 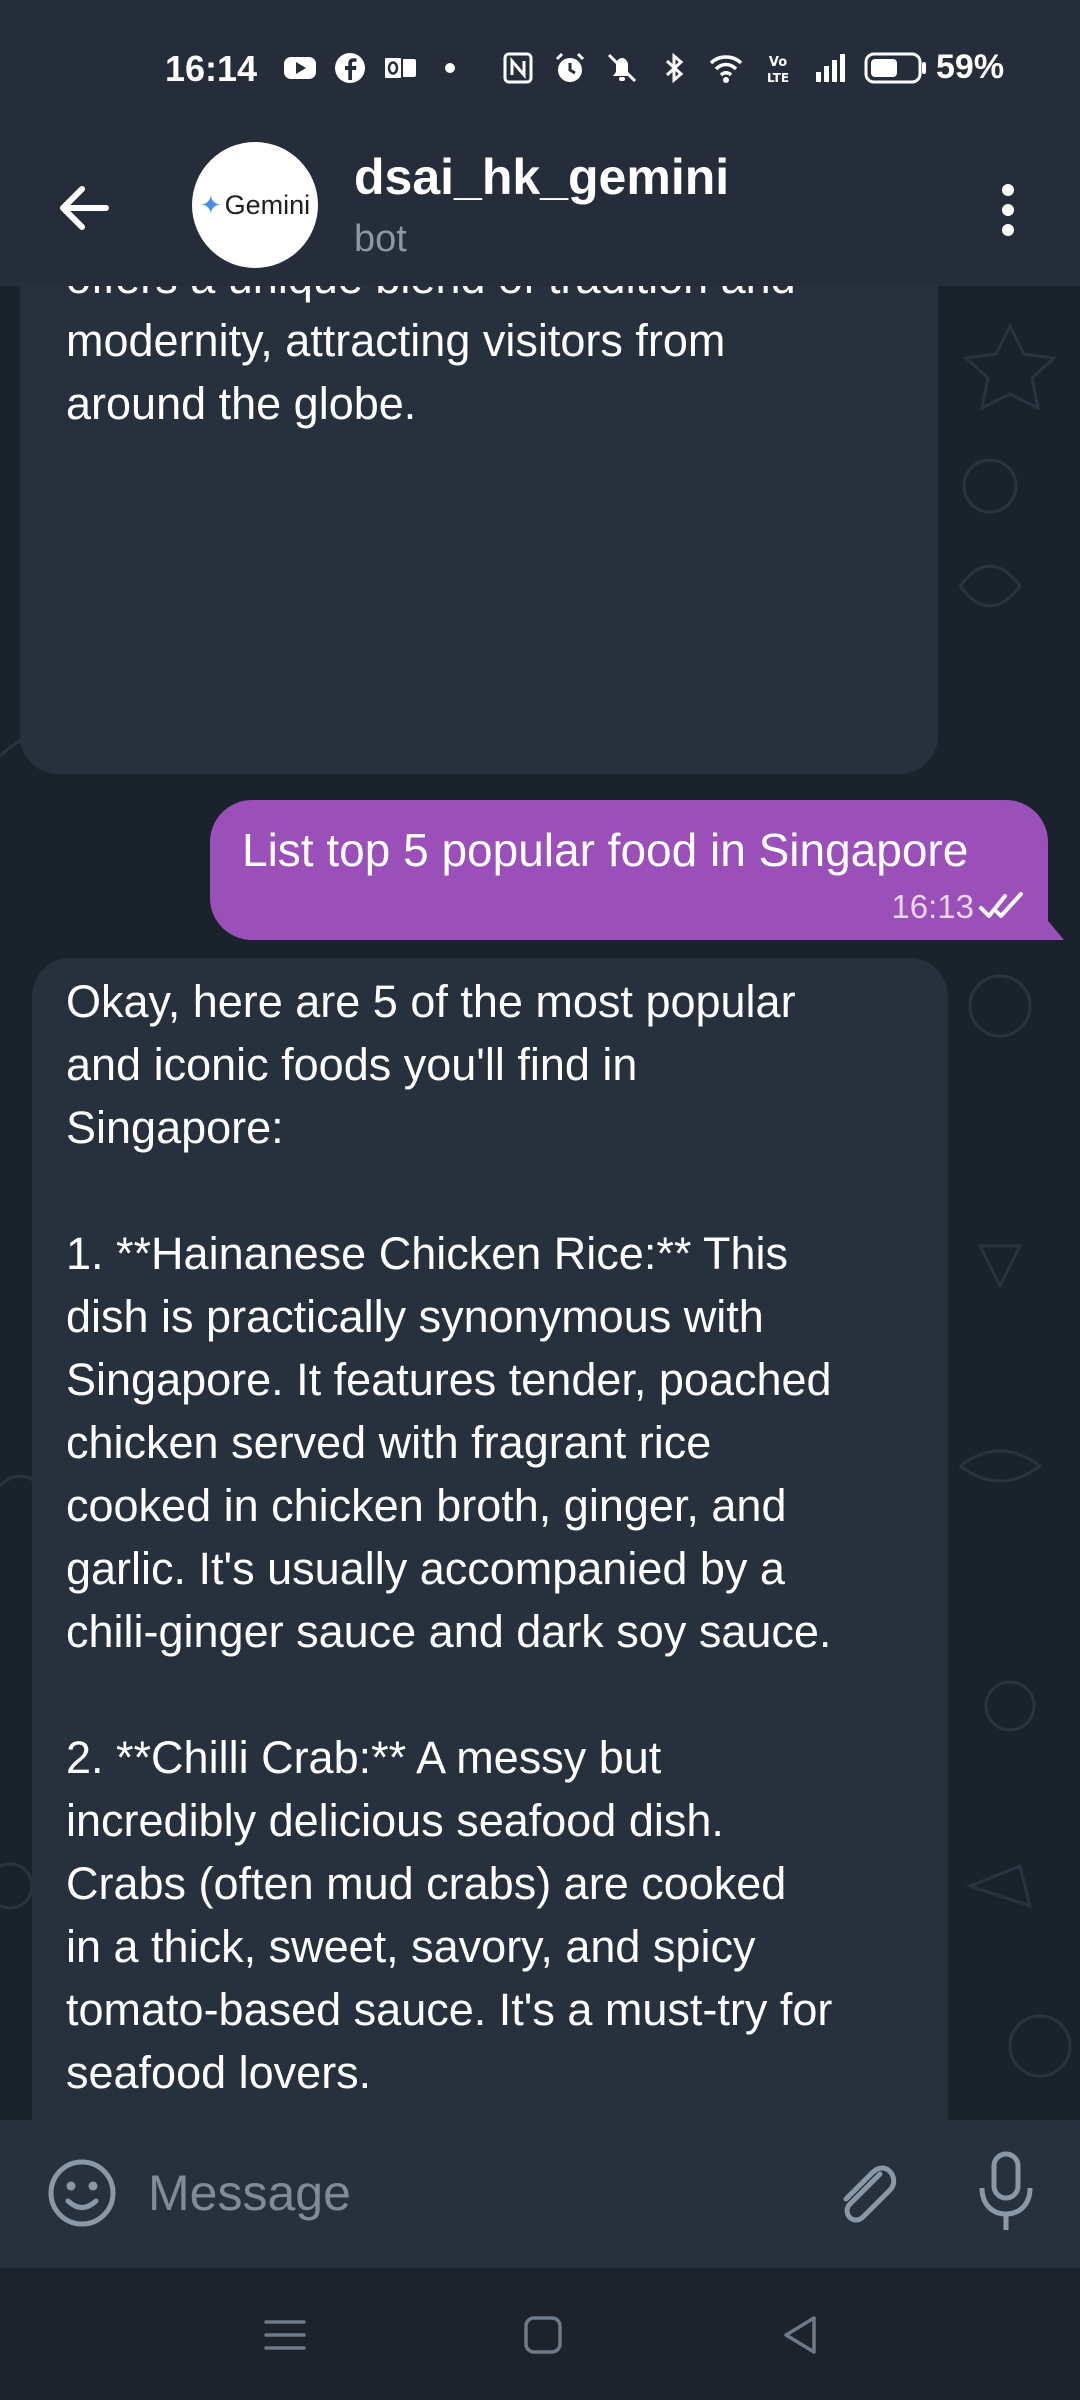 I want to click on status-bar: 16:14 Vo LTE 59%, so click(x=540, y=65).